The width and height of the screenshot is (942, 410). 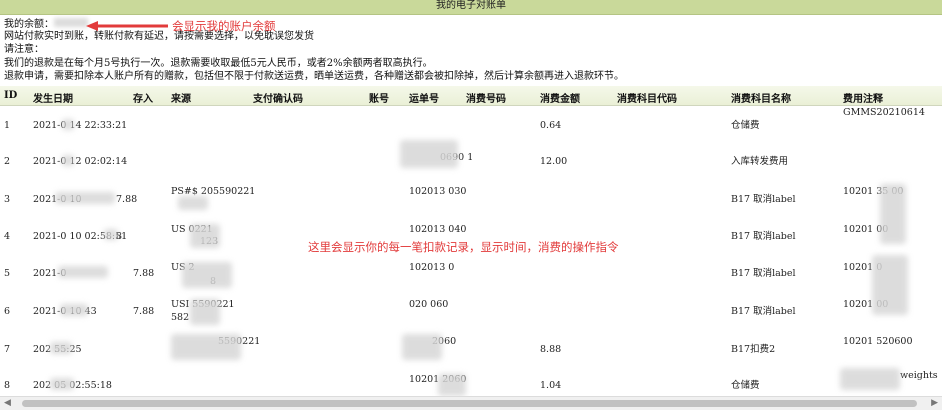 I want to click on cell-id: 4, so click(x=7, y=236).